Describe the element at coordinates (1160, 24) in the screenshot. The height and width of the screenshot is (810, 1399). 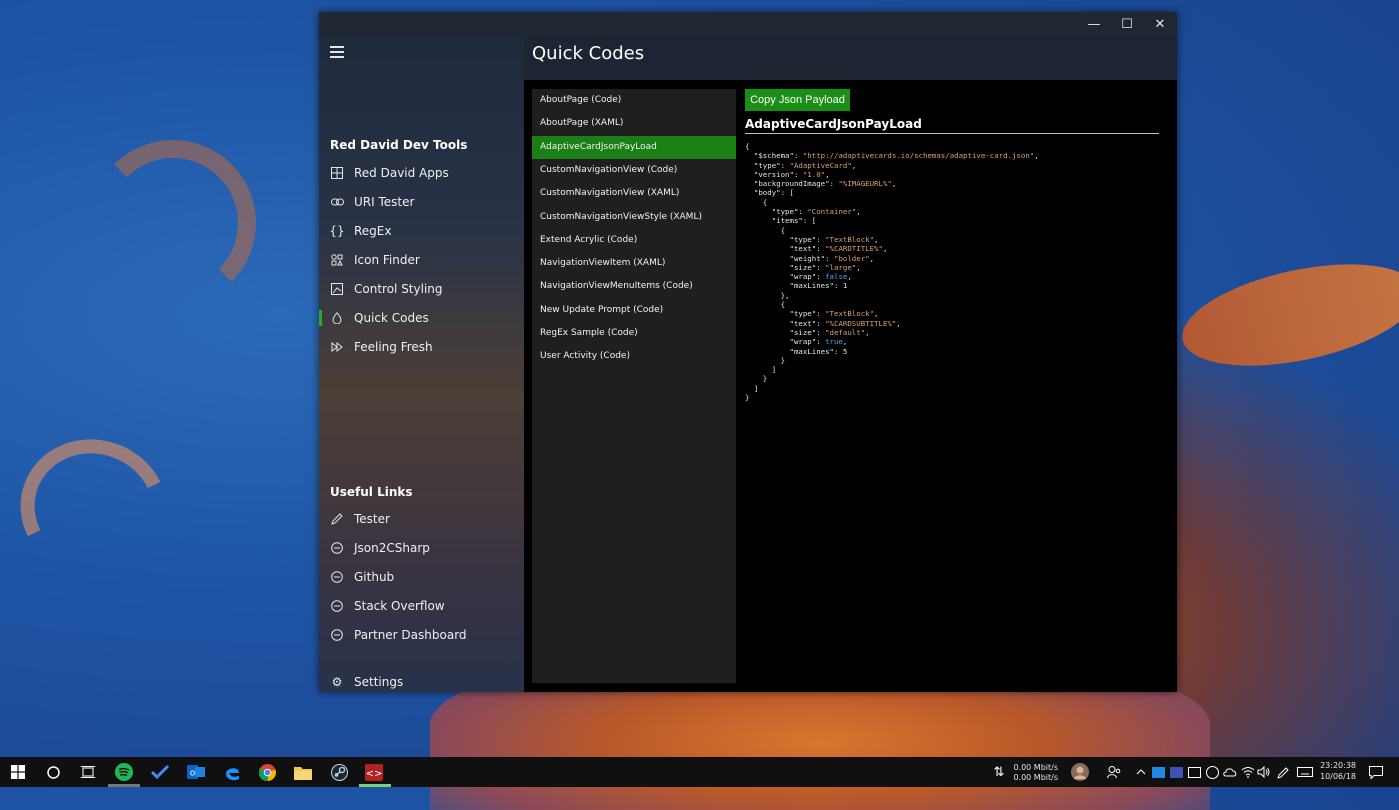
I see `close-button: ✕` at that location.